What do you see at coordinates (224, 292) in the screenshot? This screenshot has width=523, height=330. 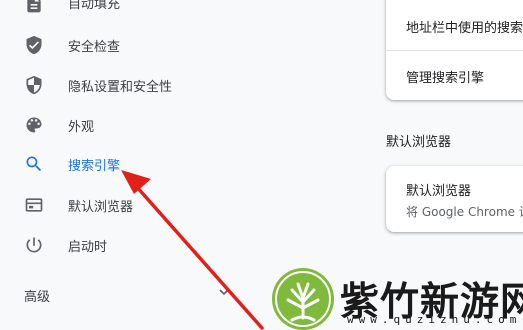 I see `chevron-down-icon` at bounding box center [224, 292].